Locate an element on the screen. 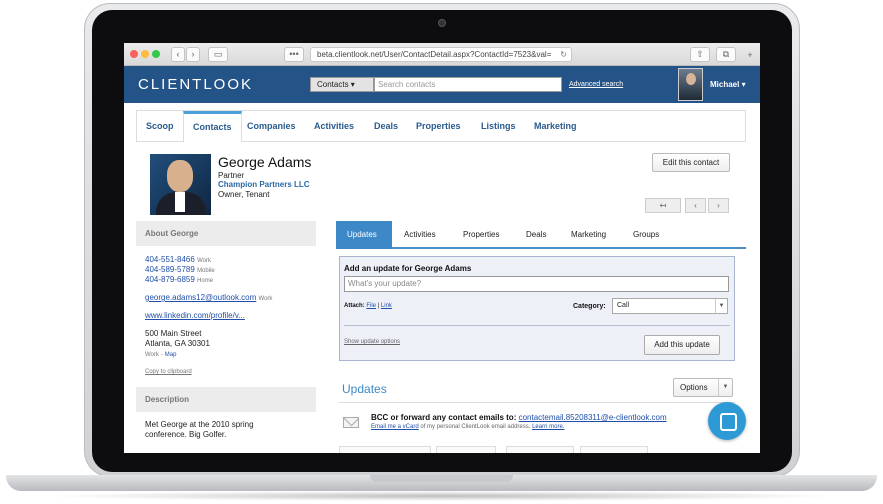  description-line1: Met George at the 2010 spring is located at coordinates (199, 424).